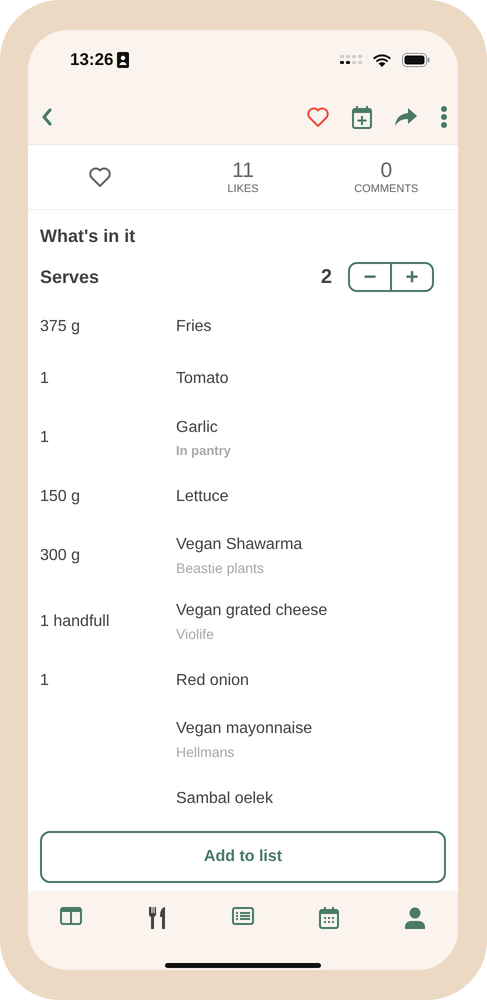  Describe the element at coordinates (92, 60) in the screenshot. I see `status-time: 13:26` at that location.